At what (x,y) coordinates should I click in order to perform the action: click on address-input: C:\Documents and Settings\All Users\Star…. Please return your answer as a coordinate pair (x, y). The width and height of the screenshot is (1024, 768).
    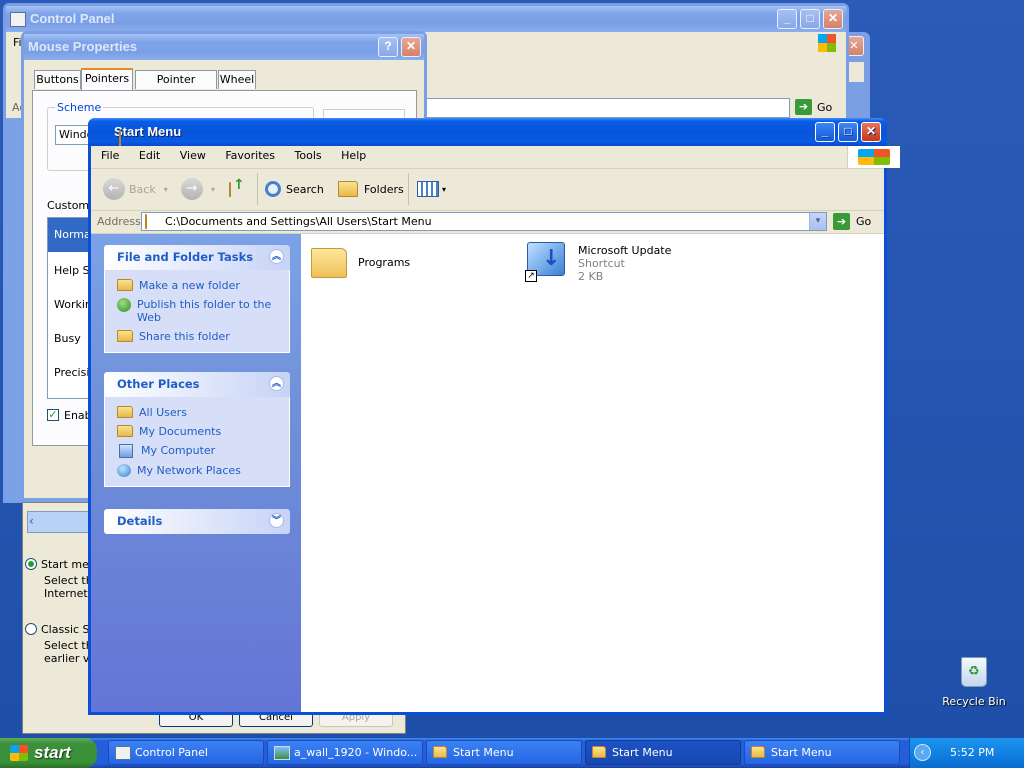
    Looking at the image, I should click on (484, 221).